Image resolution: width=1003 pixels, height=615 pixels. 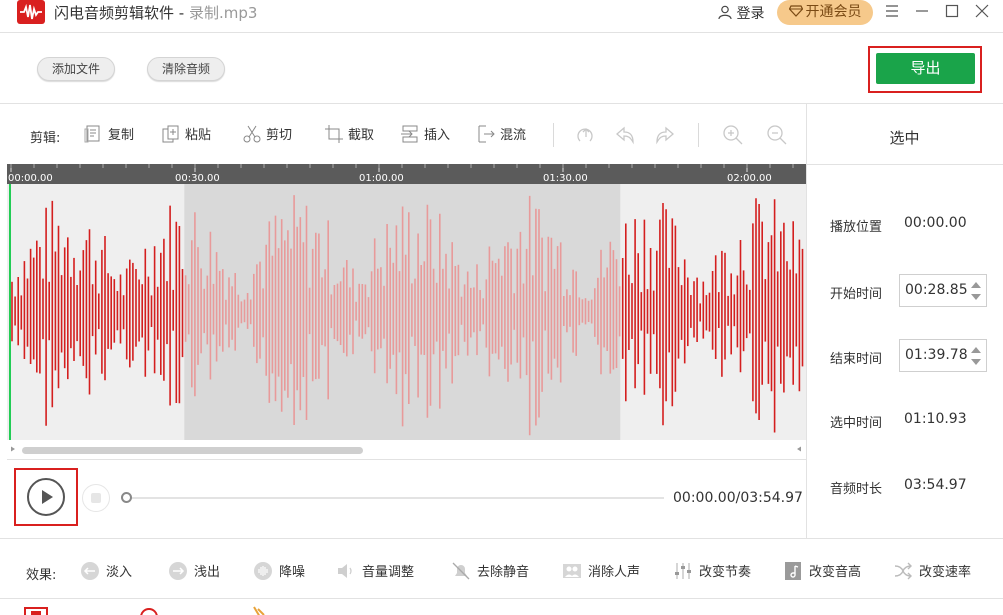 I want to click on speed-button: 改变速率, so click(x=932, y=572).